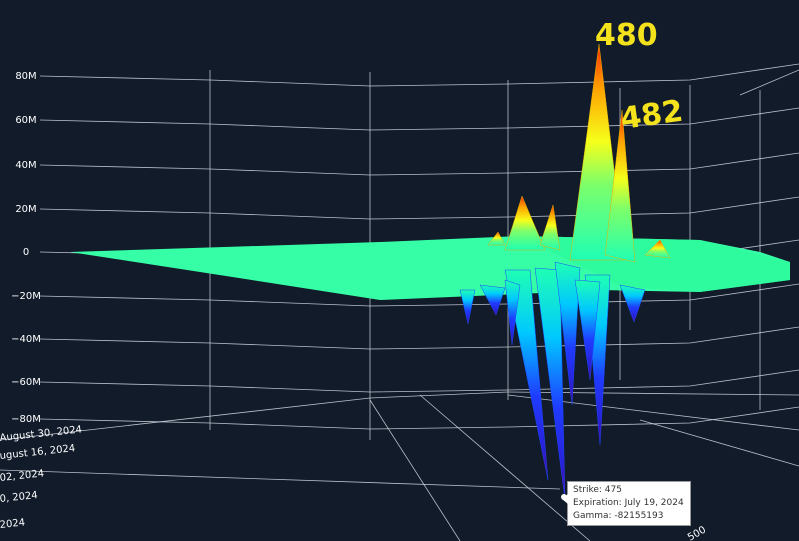 The height and width of the screenshot is (541, 799). I want to click on date-tick-label: August 30, 2024, so click(41, 434).